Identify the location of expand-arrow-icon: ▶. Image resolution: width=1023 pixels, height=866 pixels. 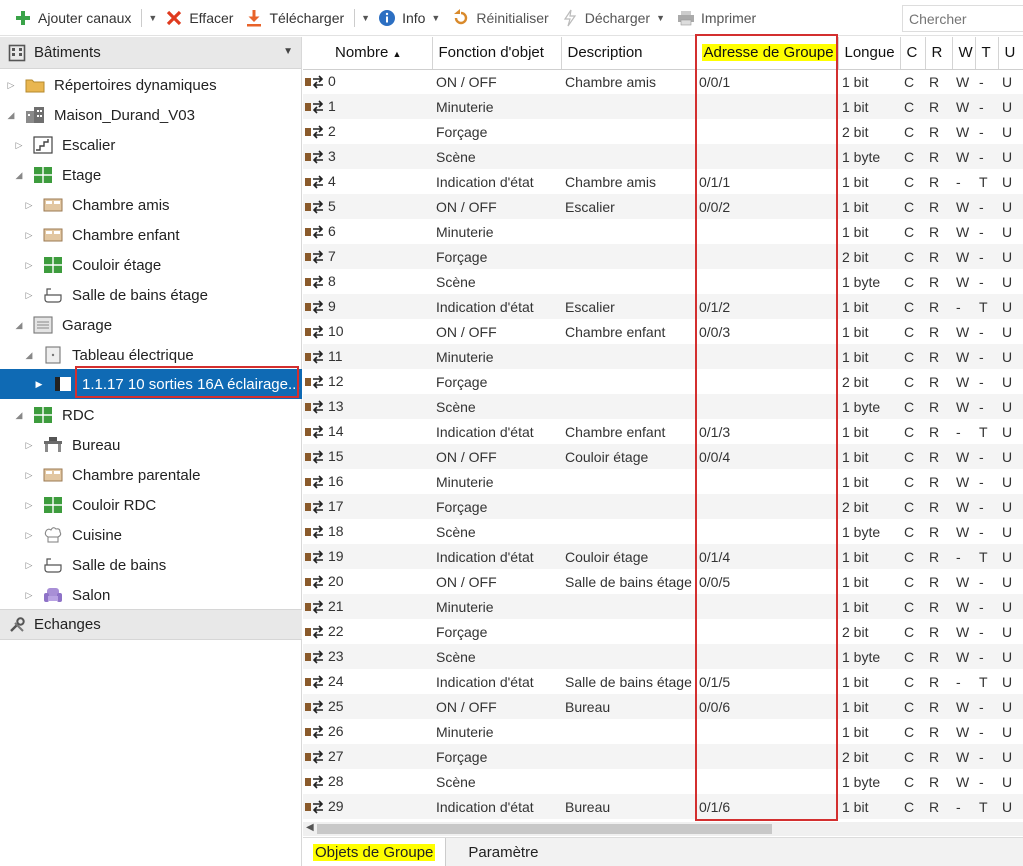
(39, 384).